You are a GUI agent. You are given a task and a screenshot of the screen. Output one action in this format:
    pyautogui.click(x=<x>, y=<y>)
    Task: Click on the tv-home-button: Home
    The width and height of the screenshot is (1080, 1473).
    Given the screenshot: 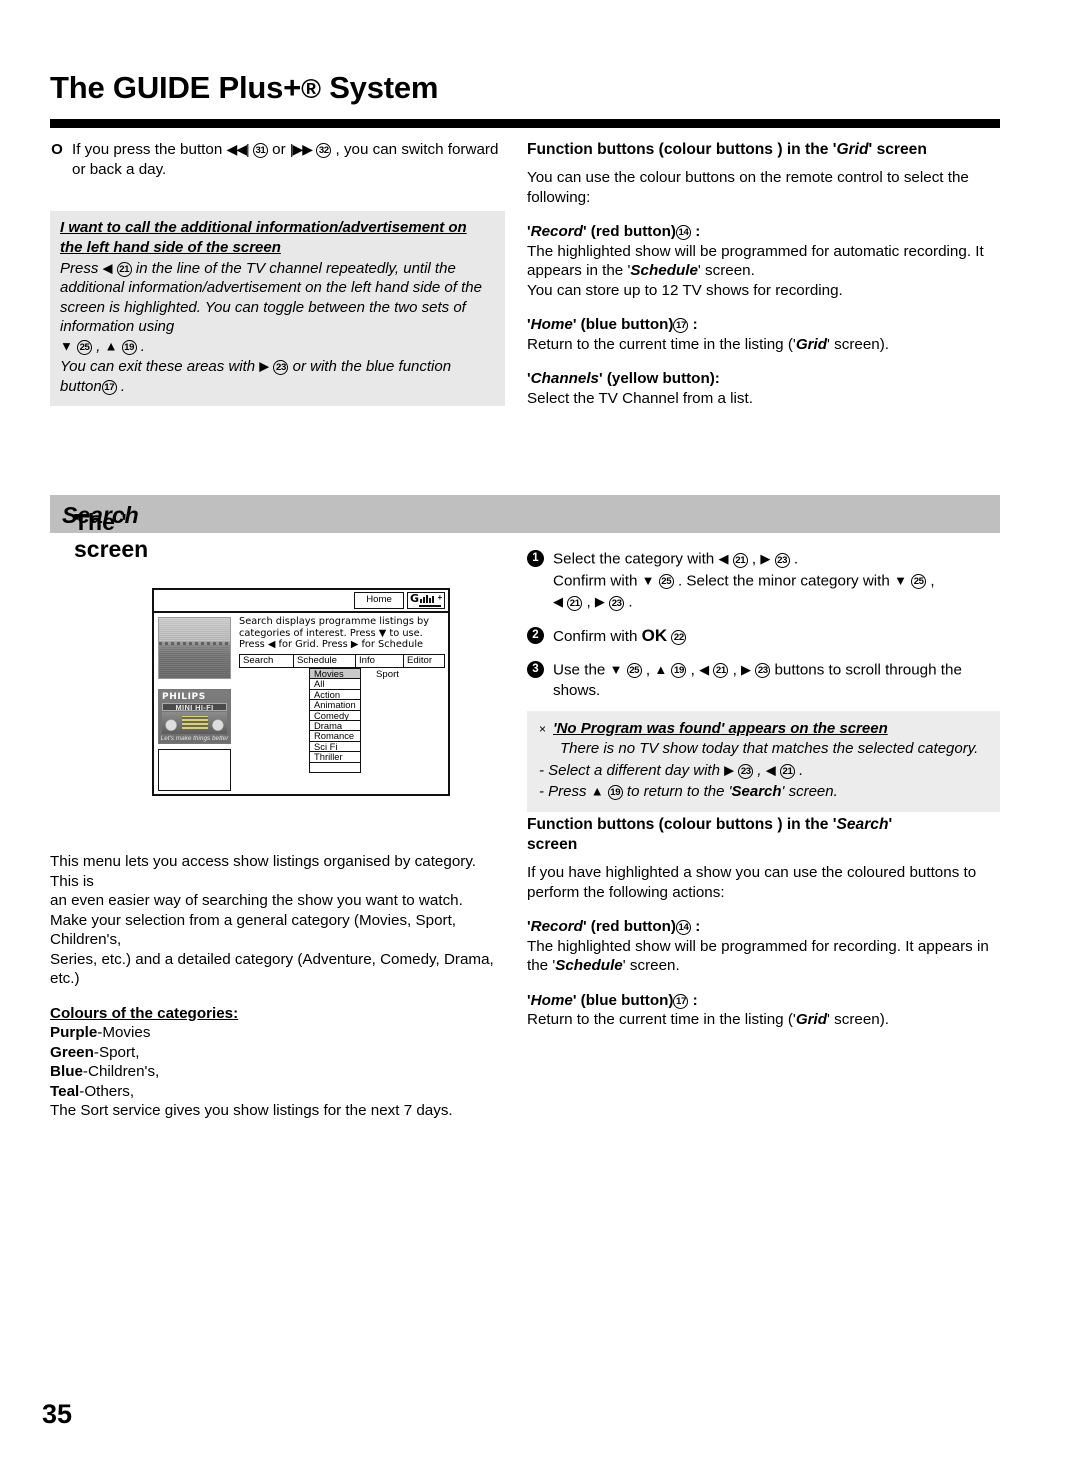 What is the action you would take?
    pyautogui.click(x=379, y=600)
    